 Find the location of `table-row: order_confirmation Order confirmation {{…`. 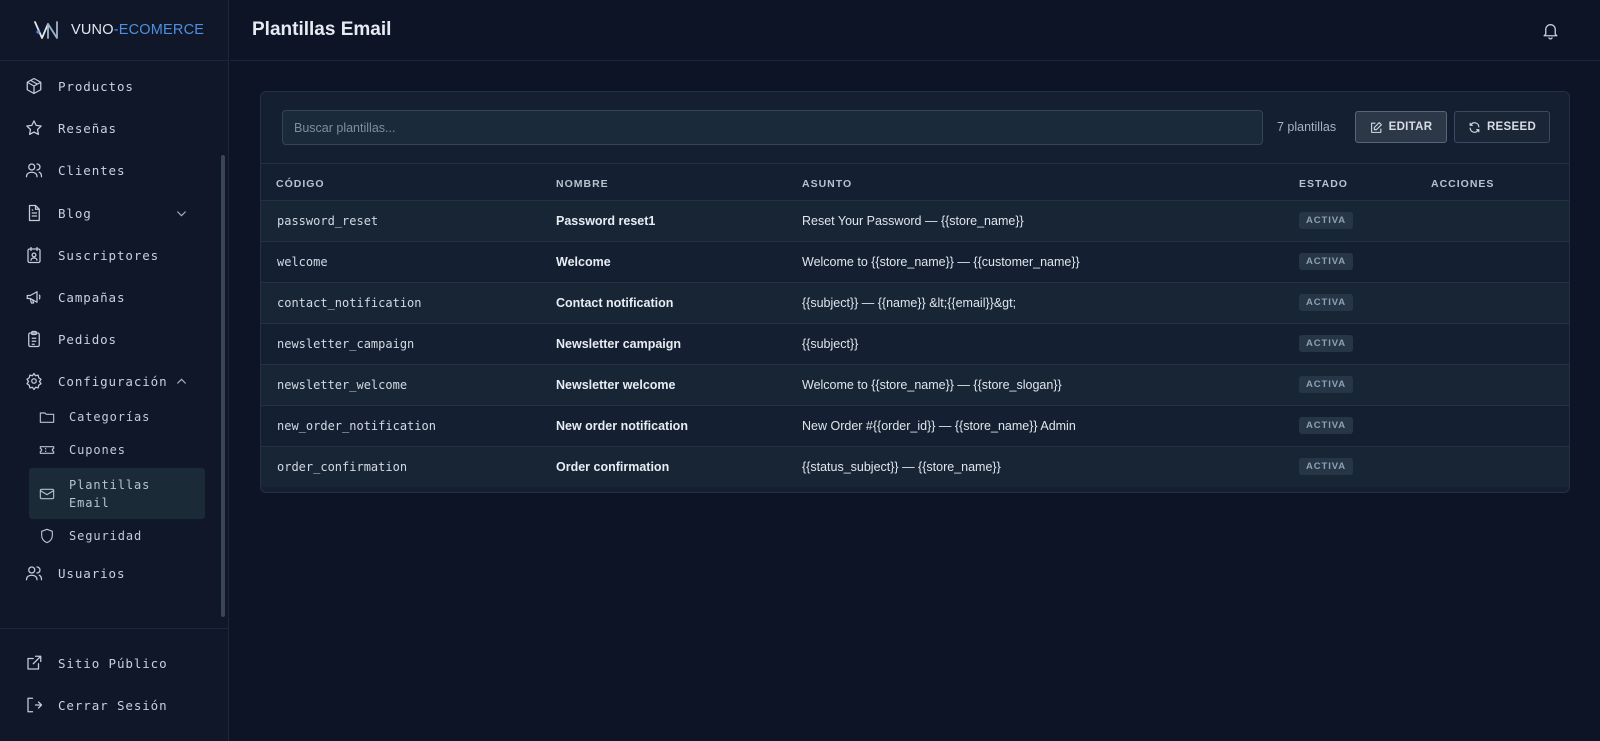

table-row: order_confirmation Order confirmation {{… is located at coordinates (915, 466).